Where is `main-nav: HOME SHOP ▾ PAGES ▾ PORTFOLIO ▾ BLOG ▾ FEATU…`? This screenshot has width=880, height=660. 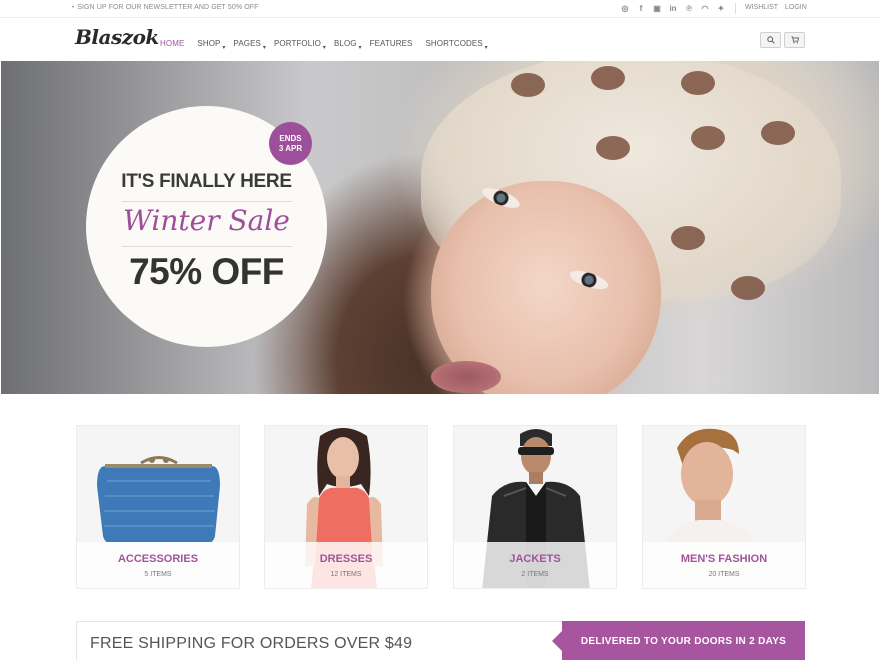
main-nav: HOME SHOP ▾ PAGES ▾ PORTFOLIO ▾ BLOG ▾ FEATU… is located at coordinates (328, 45).